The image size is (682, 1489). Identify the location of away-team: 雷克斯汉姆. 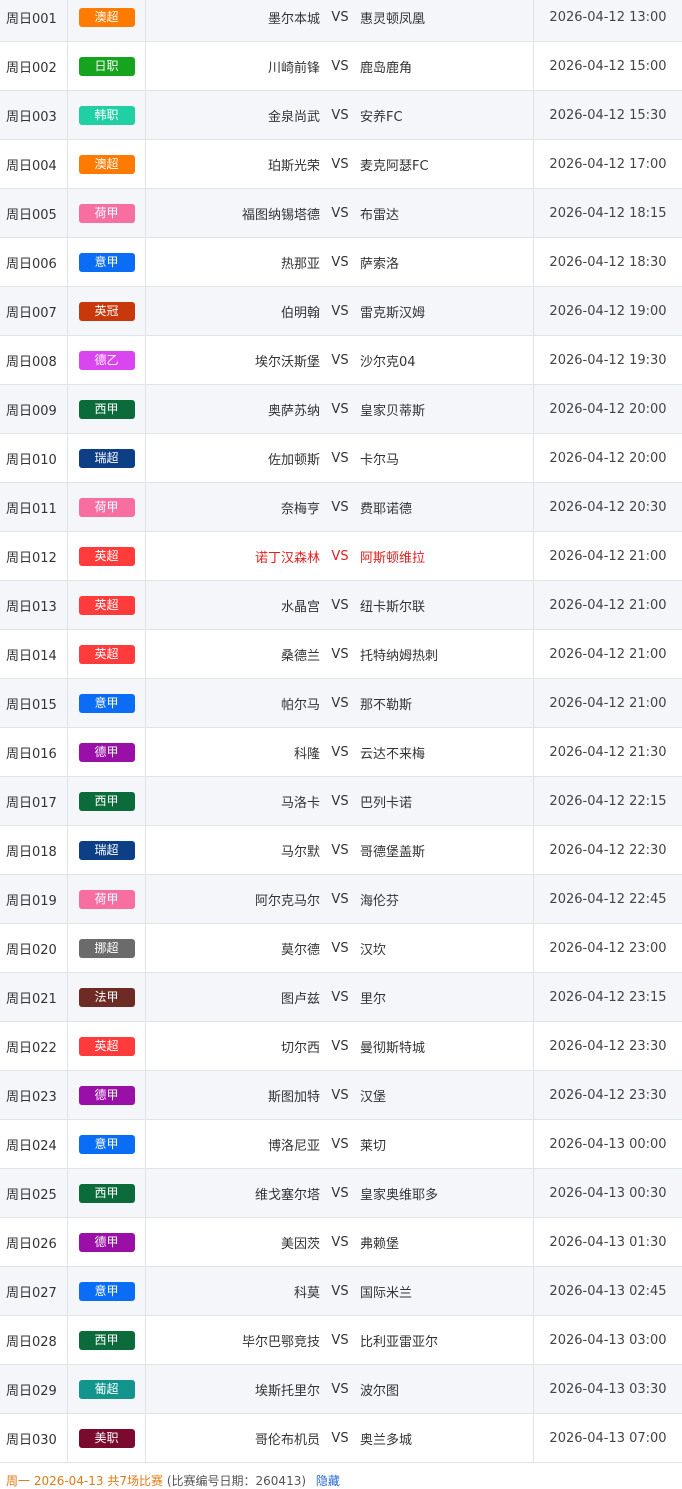
(392, 313).